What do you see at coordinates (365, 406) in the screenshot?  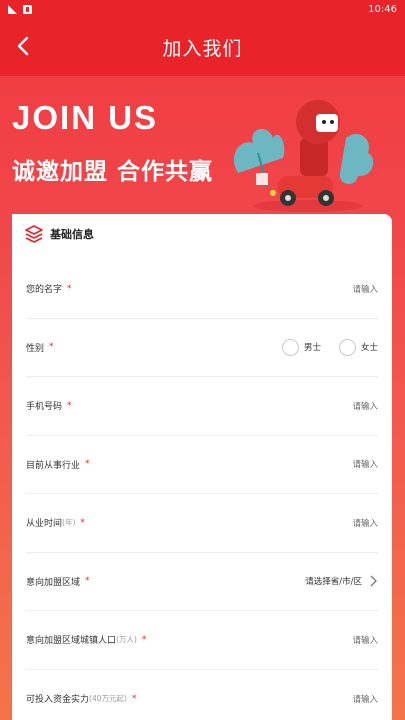 I see `phone-input: 请输入` at bounding box center [365, 406].